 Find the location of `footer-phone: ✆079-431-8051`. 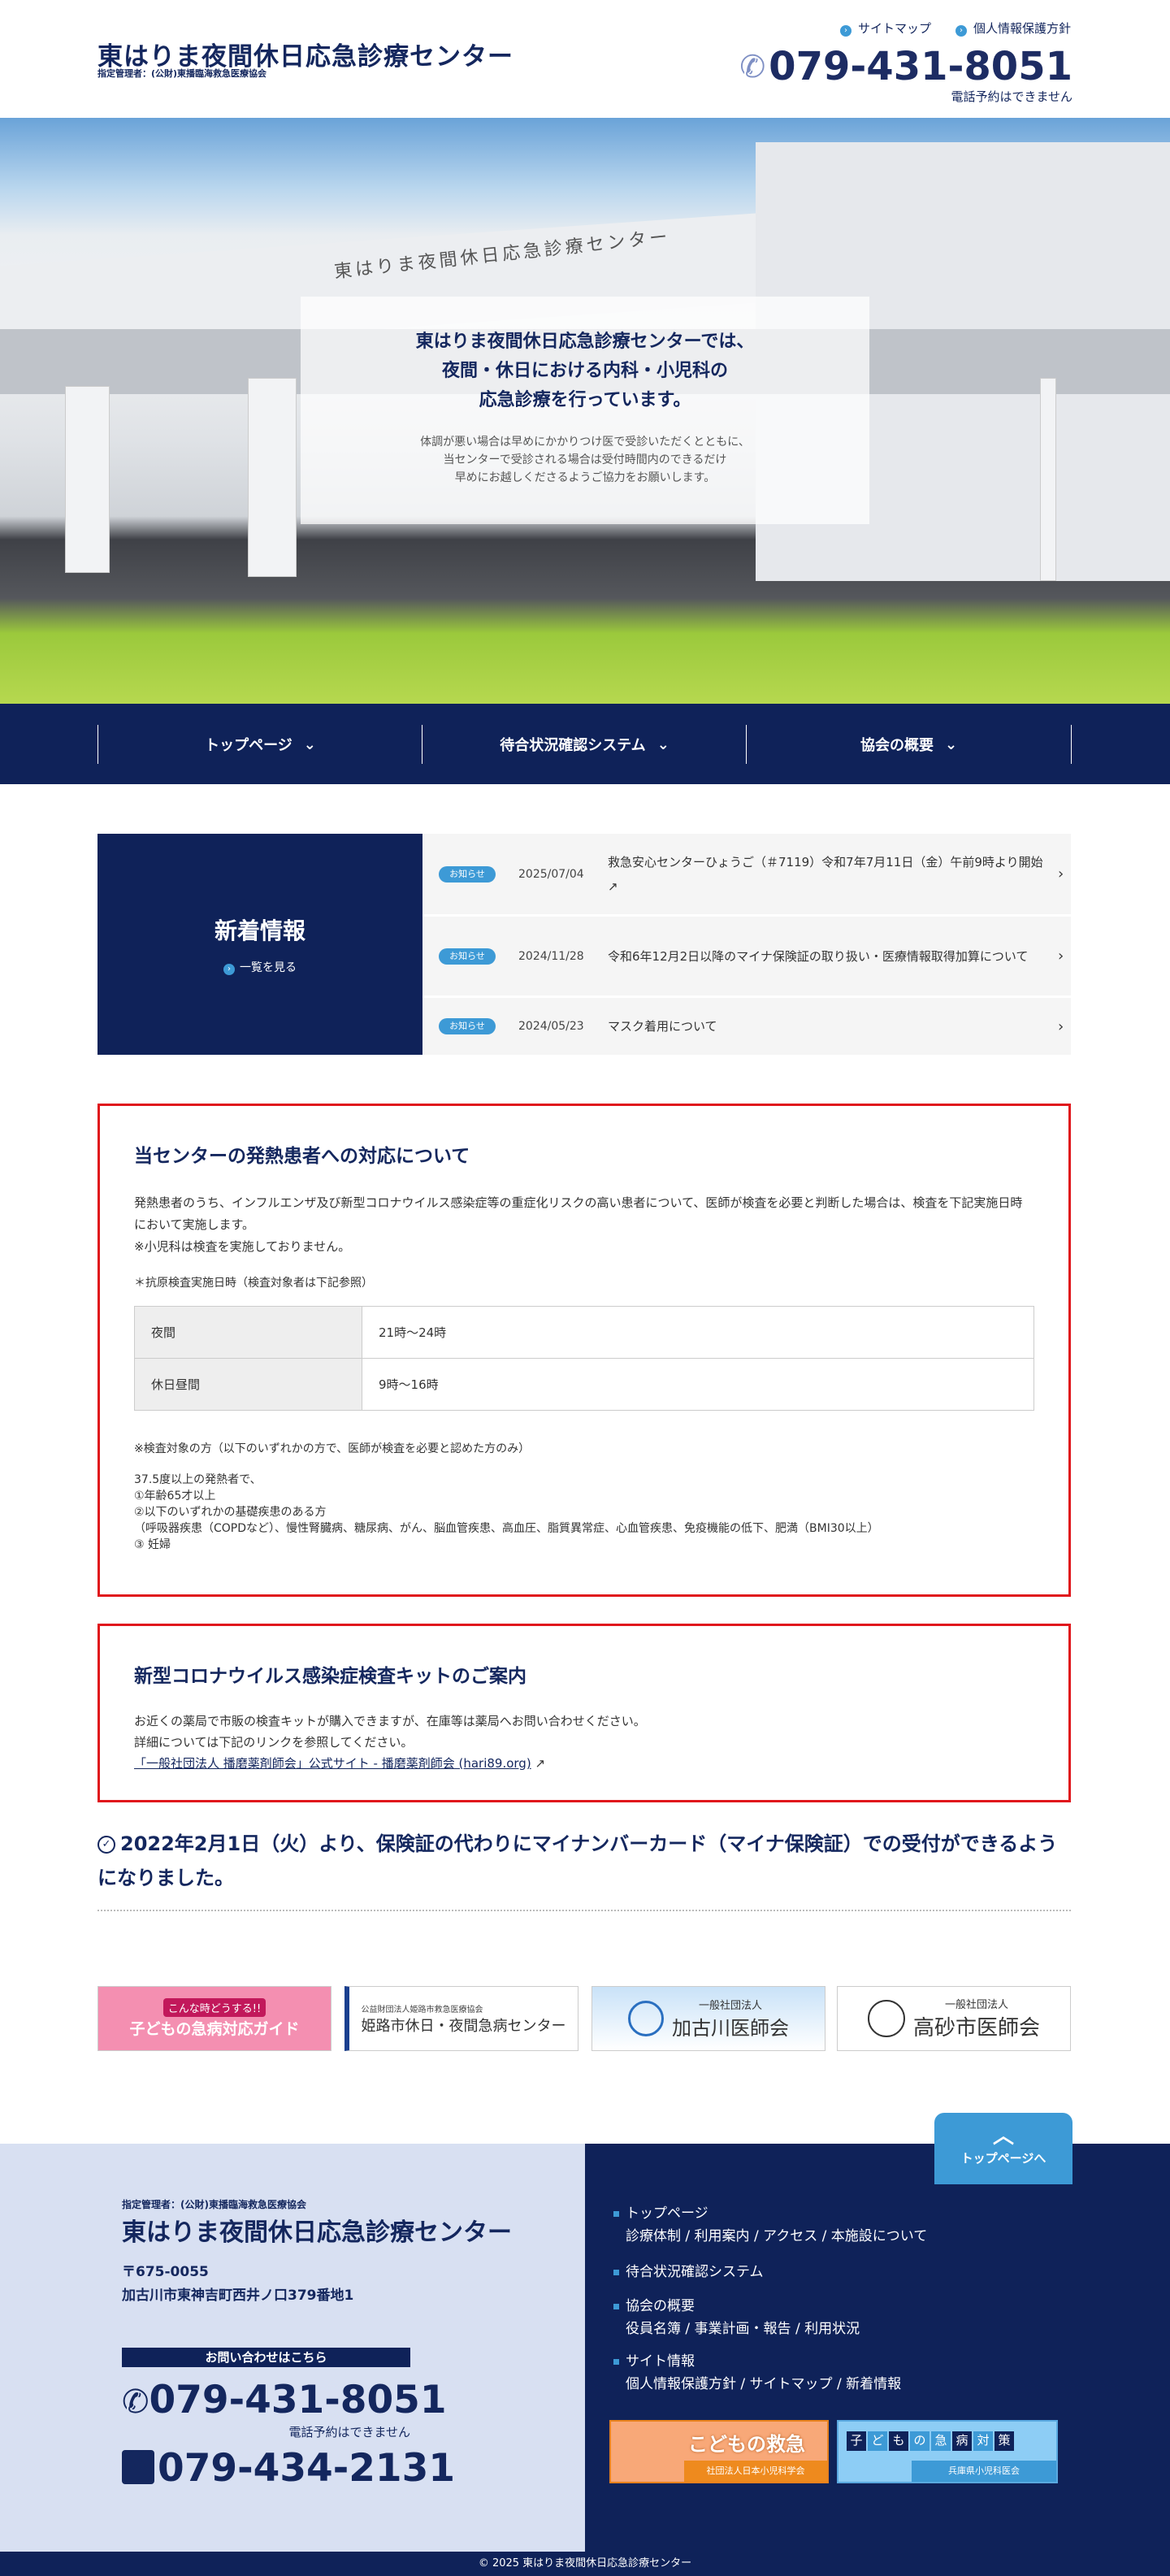

footer-phone: ✆079-431-8051 is located at coordinates (284, 2400).